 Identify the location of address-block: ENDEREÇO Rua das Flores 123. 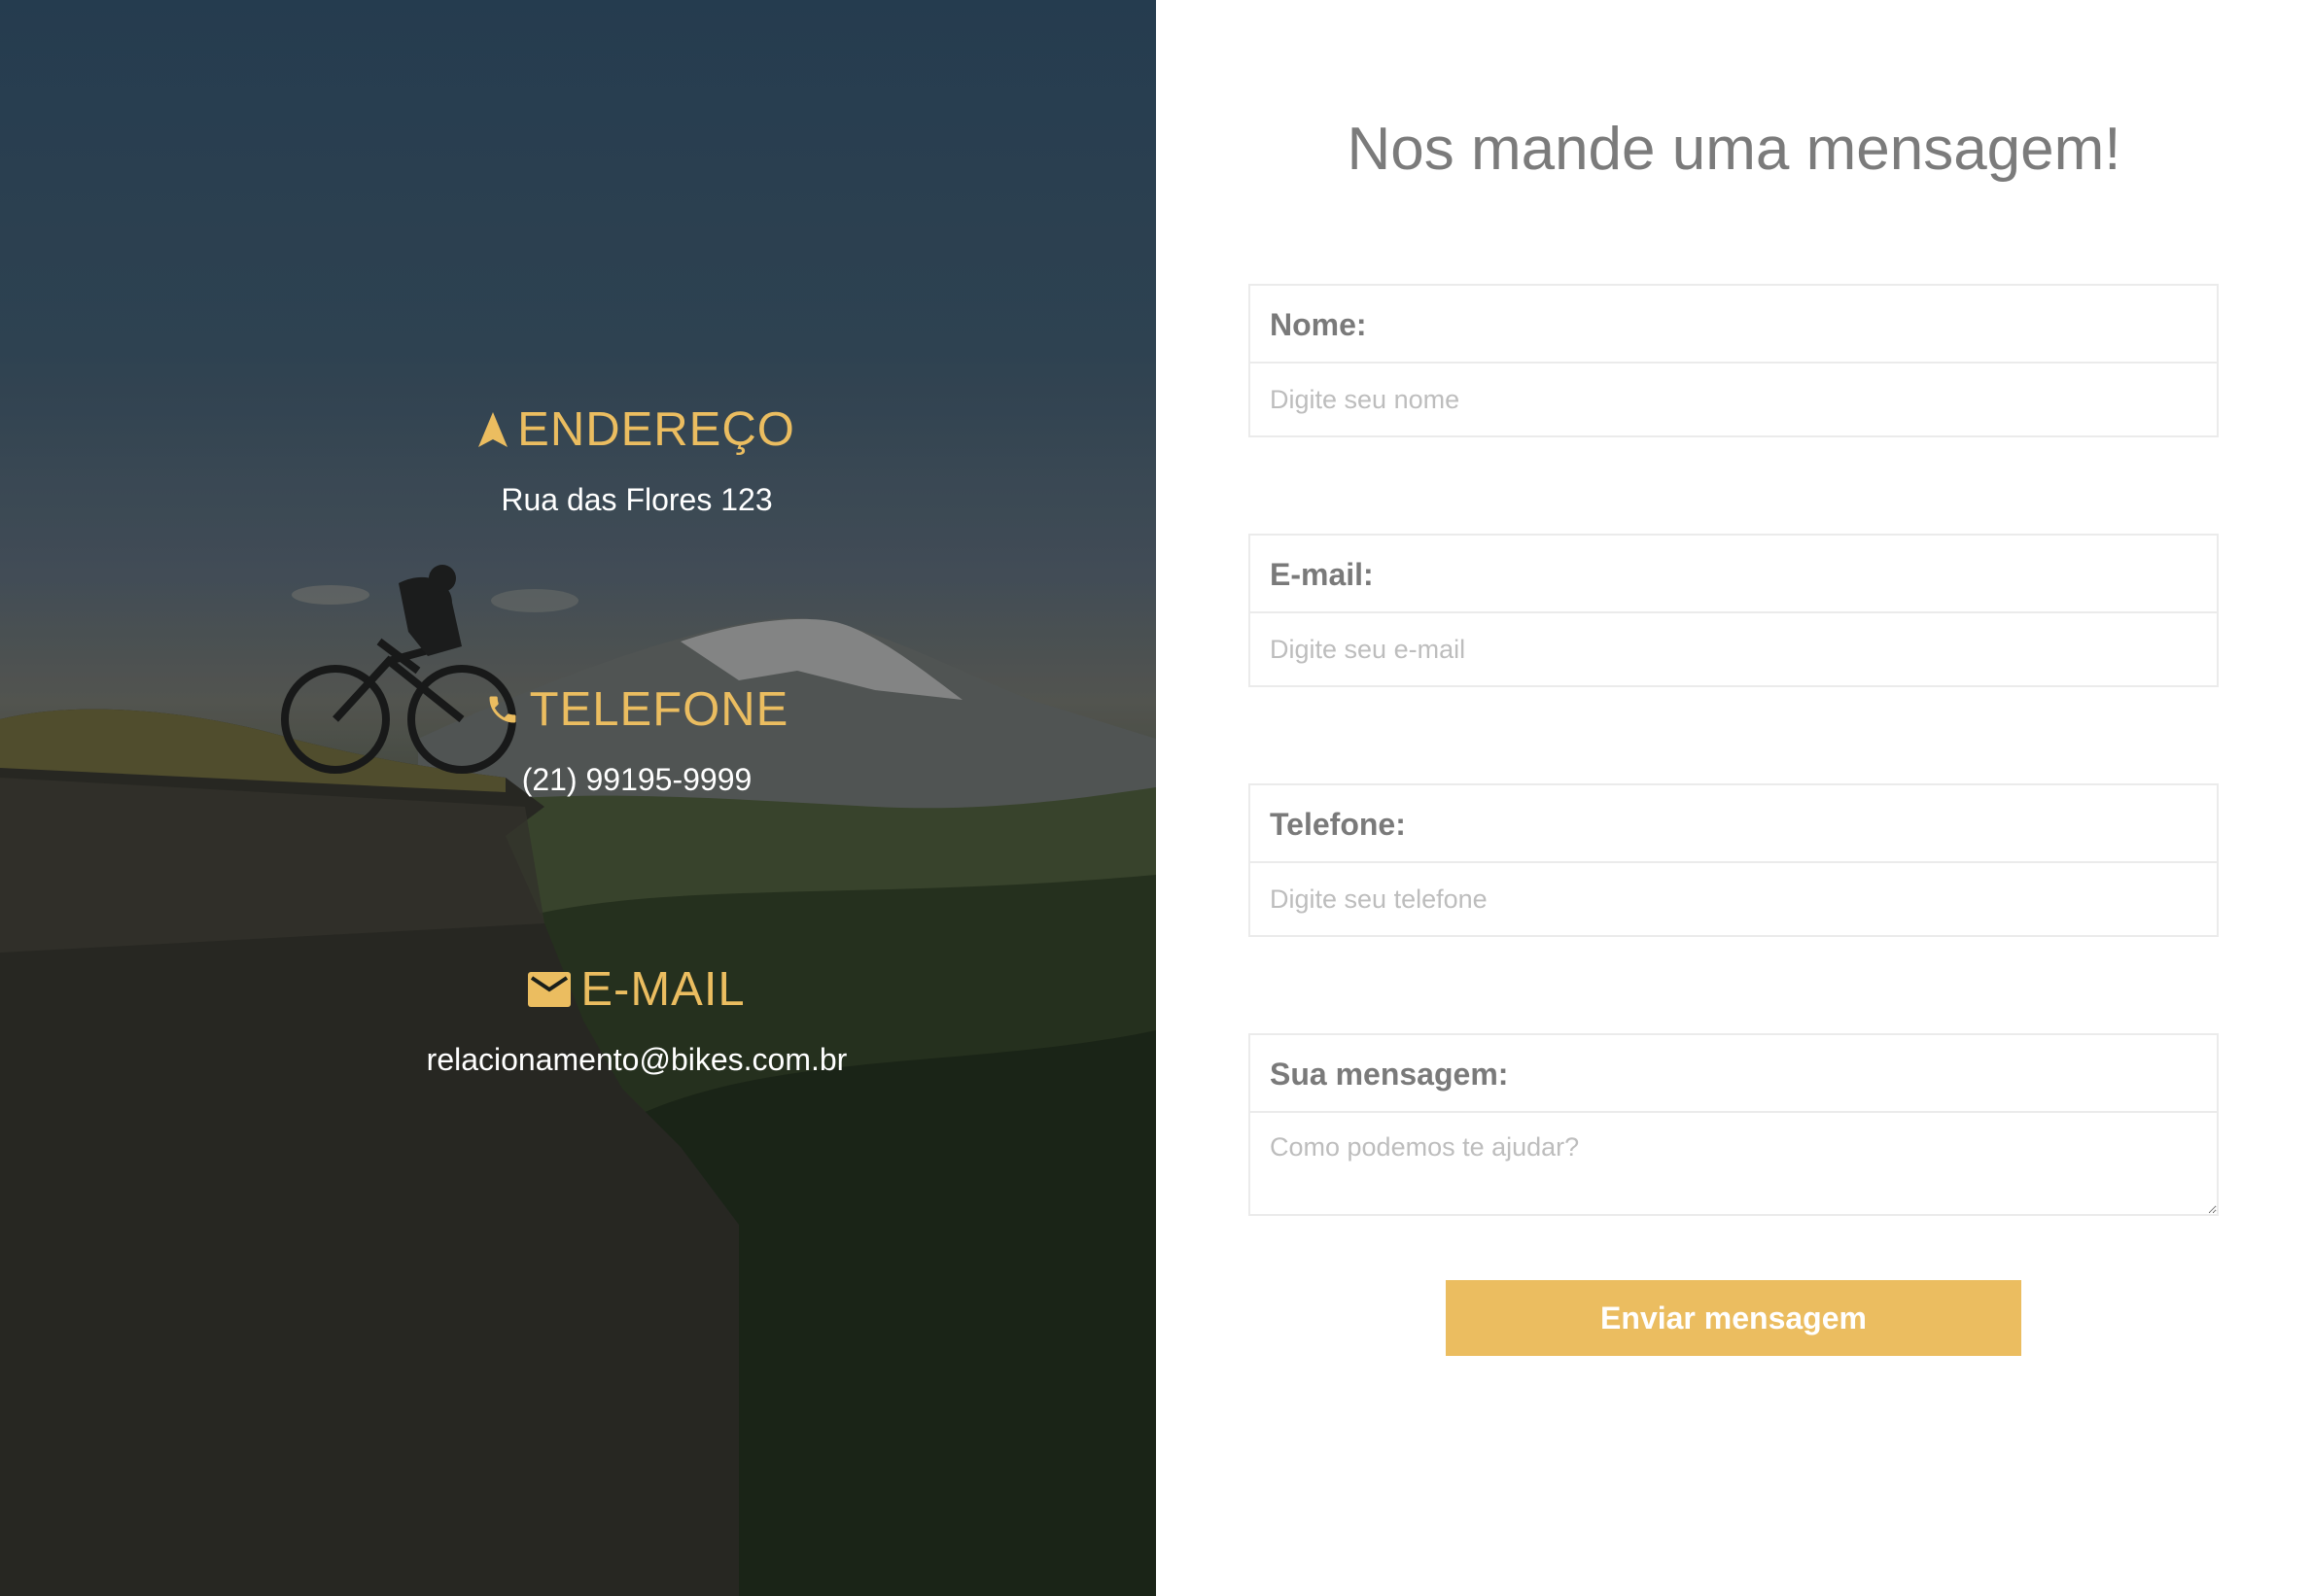
(578, 459).